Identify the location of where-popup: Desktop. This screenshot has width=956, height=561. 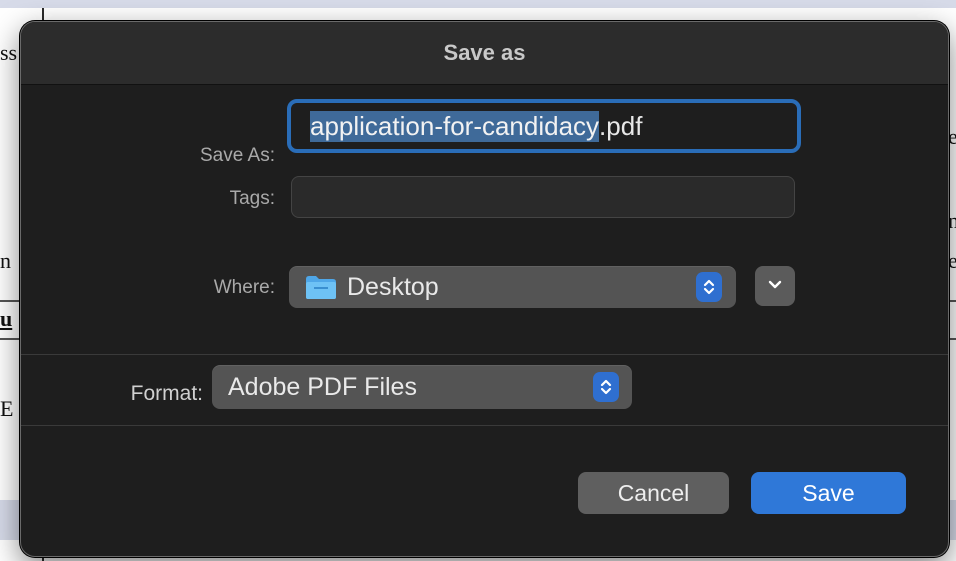
(512, 287).